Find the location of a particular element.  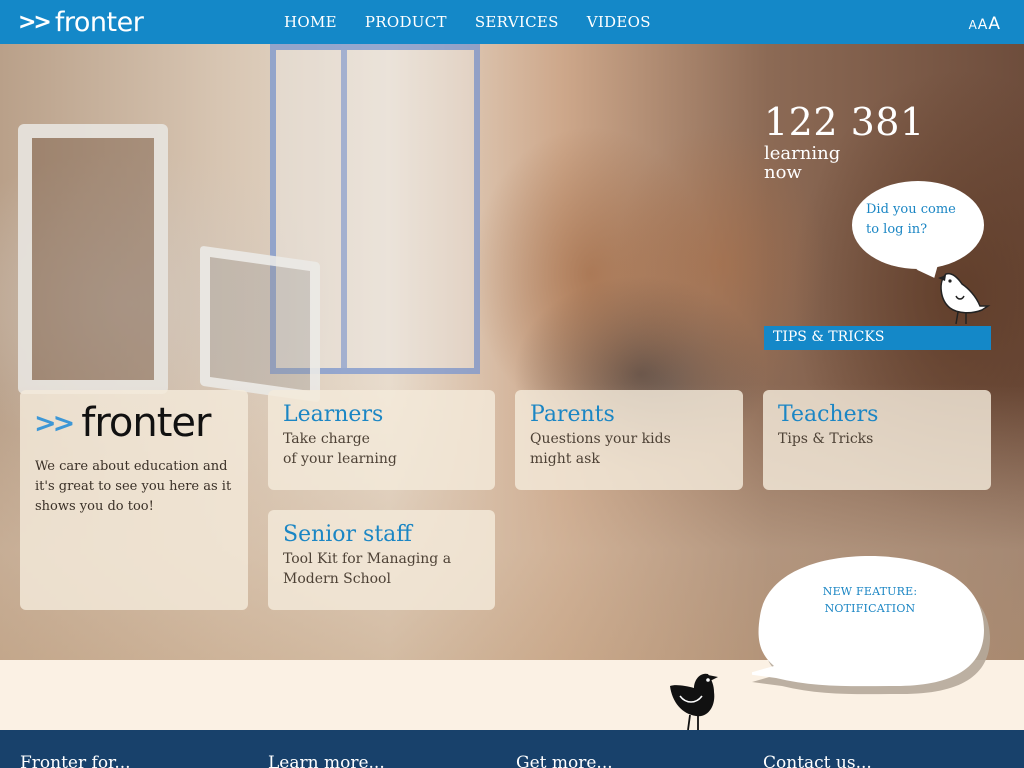

card-title: Senior staff is located at coordinates (347, 534).